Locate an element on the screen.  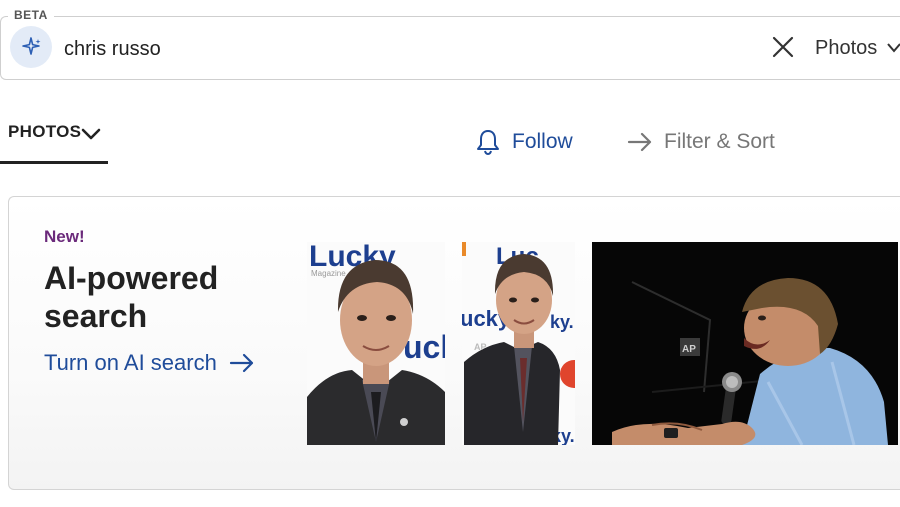
turn-on-ai-search-link: Turn on AI search is located at coordinates (149, 363).